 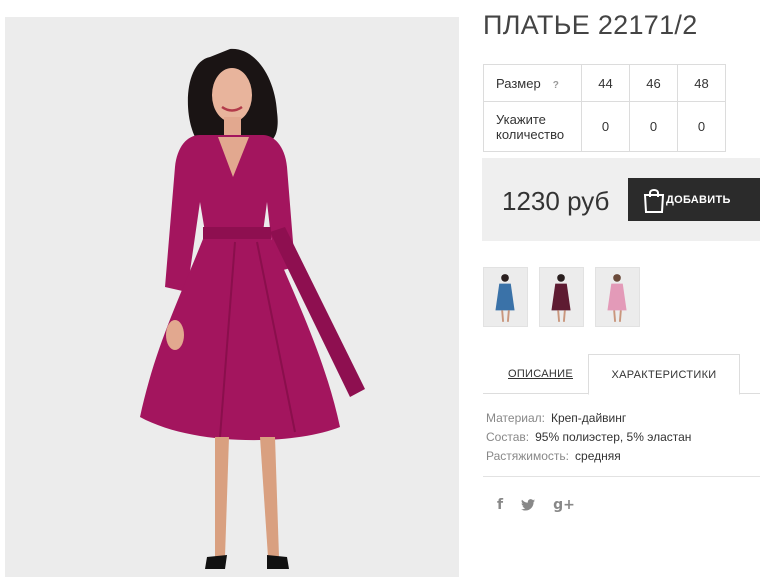 I want to click on tab-characteristics: ХАРАКТЕРИСТИКИ, so click(x=664, y=374).